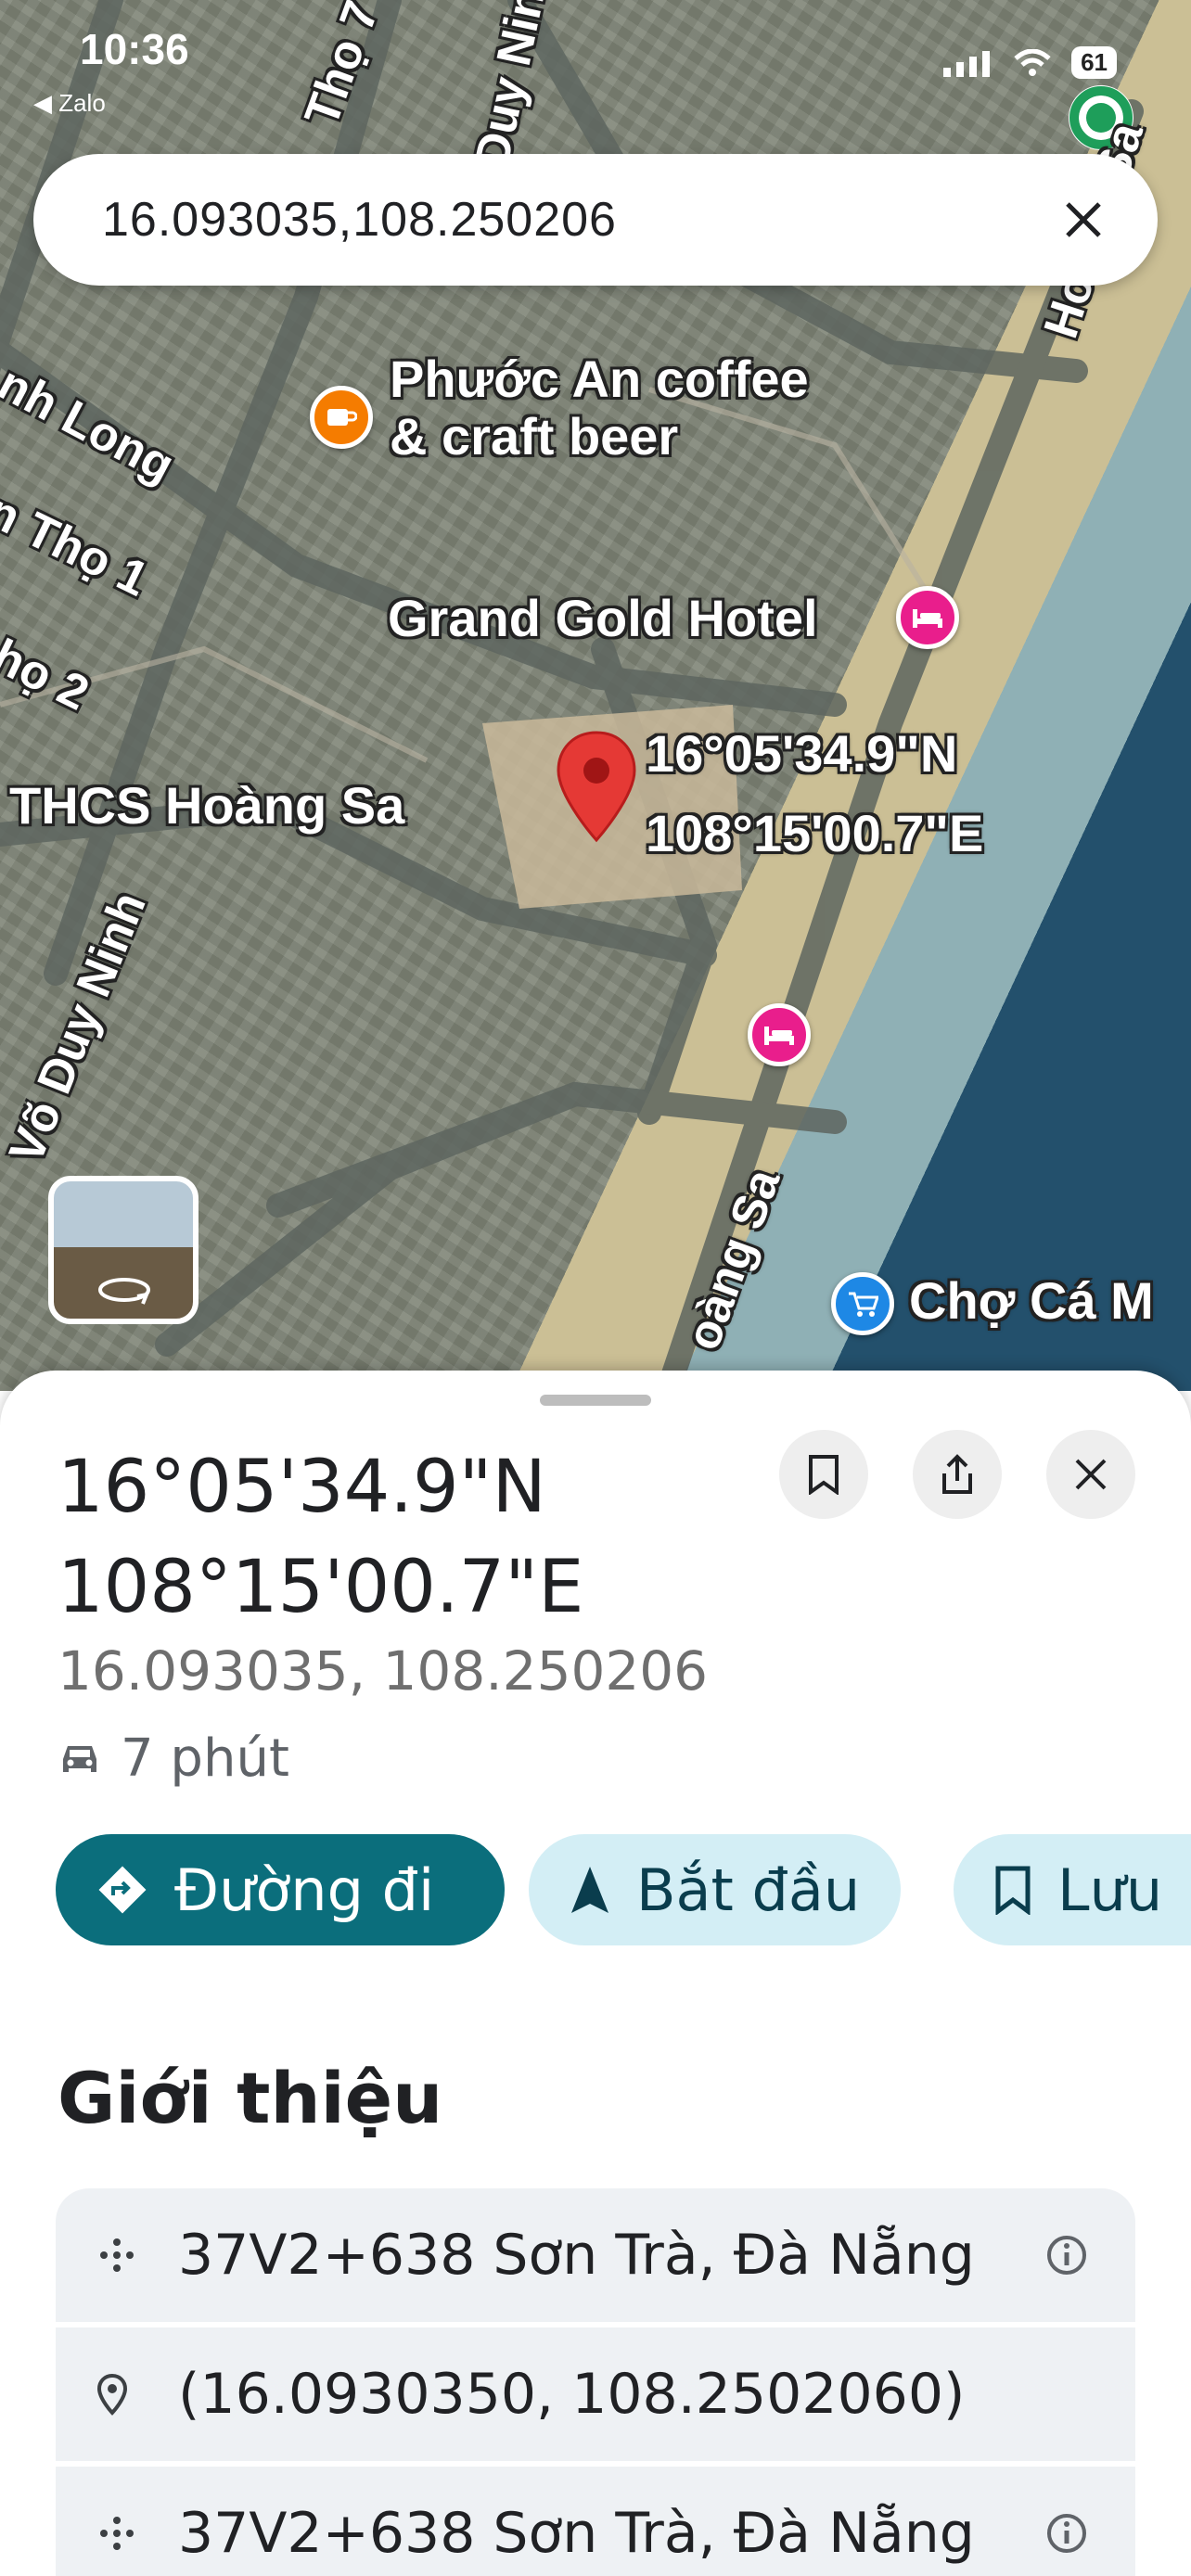 Image resolution: width=1191 pixels, height=2576 pixels. I want to click on street-view-thumbnail, so click(123, 1250).